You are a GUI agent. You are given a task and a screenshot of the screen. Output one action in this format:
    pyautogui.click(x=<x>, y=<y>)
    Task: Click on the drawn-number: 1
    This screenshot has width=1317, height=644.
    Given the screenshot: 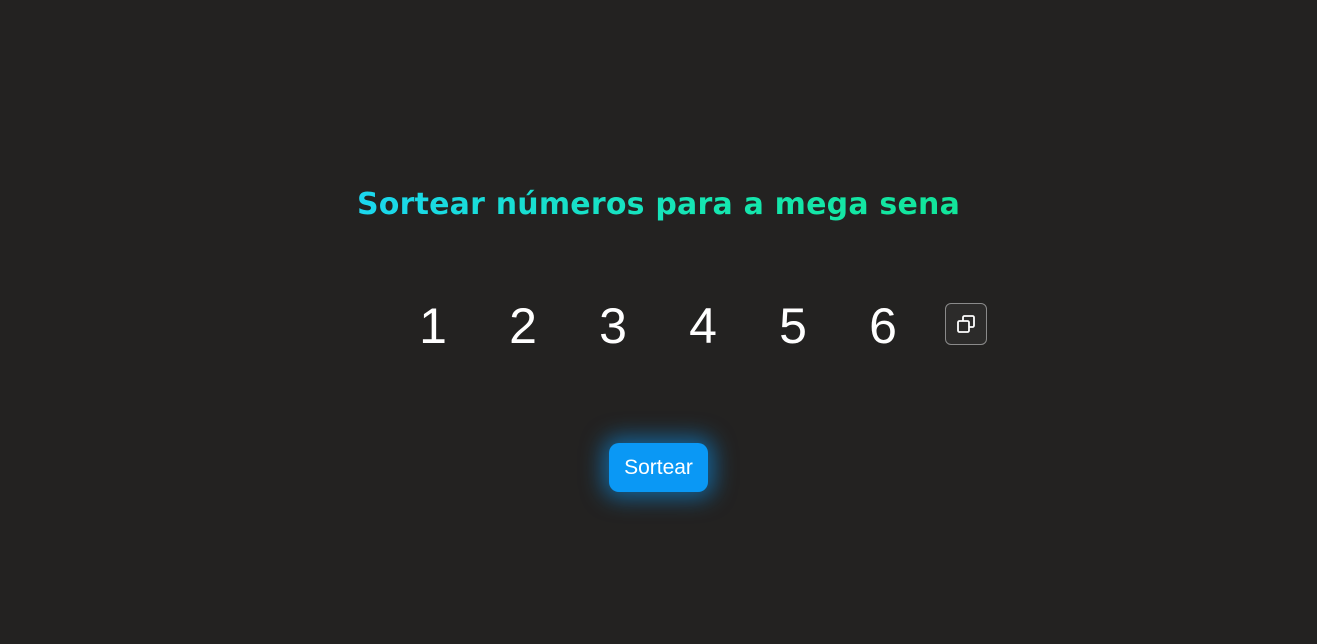 What is the action you would take?
    pyautogui.click(x=433, y=326)
    